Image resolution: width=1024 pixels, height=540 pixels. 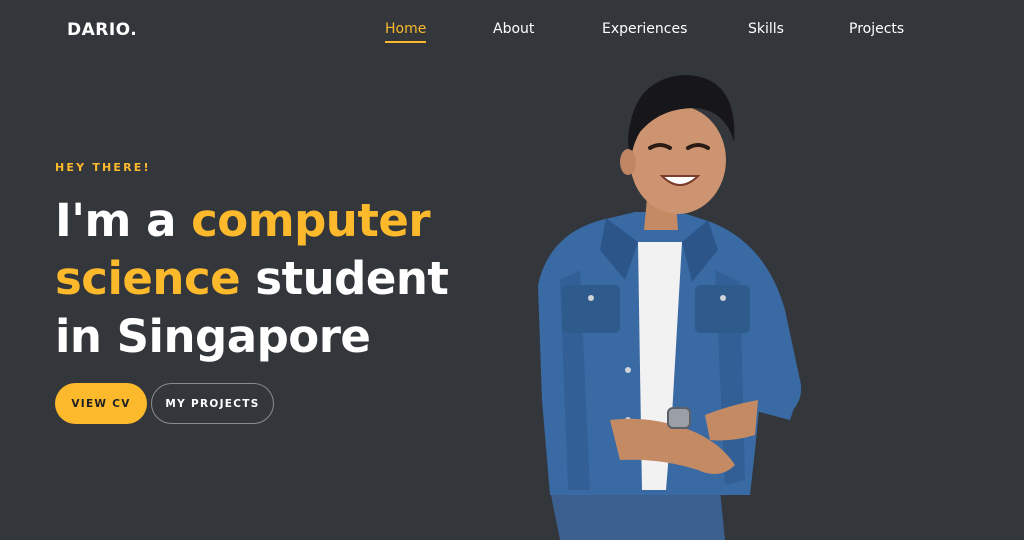 What do you see at coordinates (213, 336) in the screenshot?
I see `headline-text-3: in Singapore` at bounding box center [213, 336].